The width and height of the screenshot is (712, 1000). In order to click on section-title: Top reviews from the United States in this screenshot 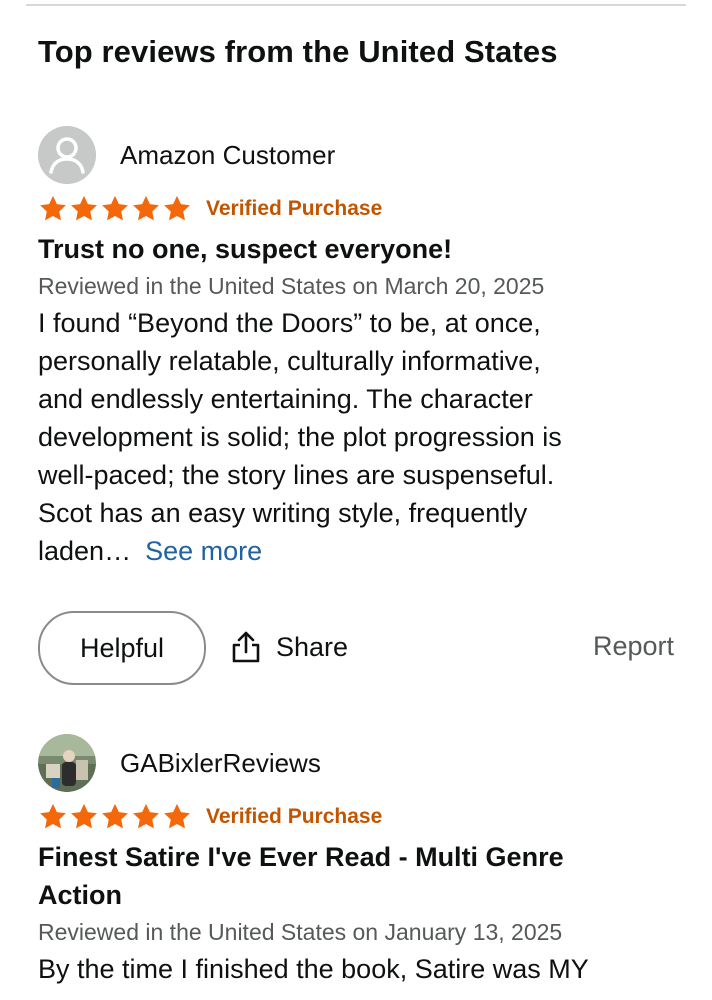, I will do `click(298, 51)`.